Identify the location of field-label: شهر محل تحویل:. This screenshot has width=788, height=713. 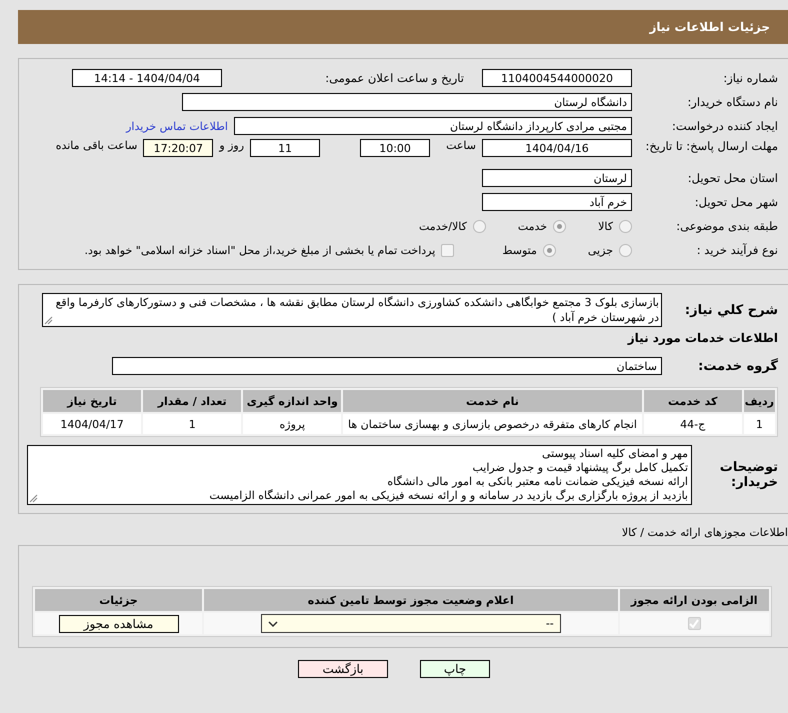
(736, 202).